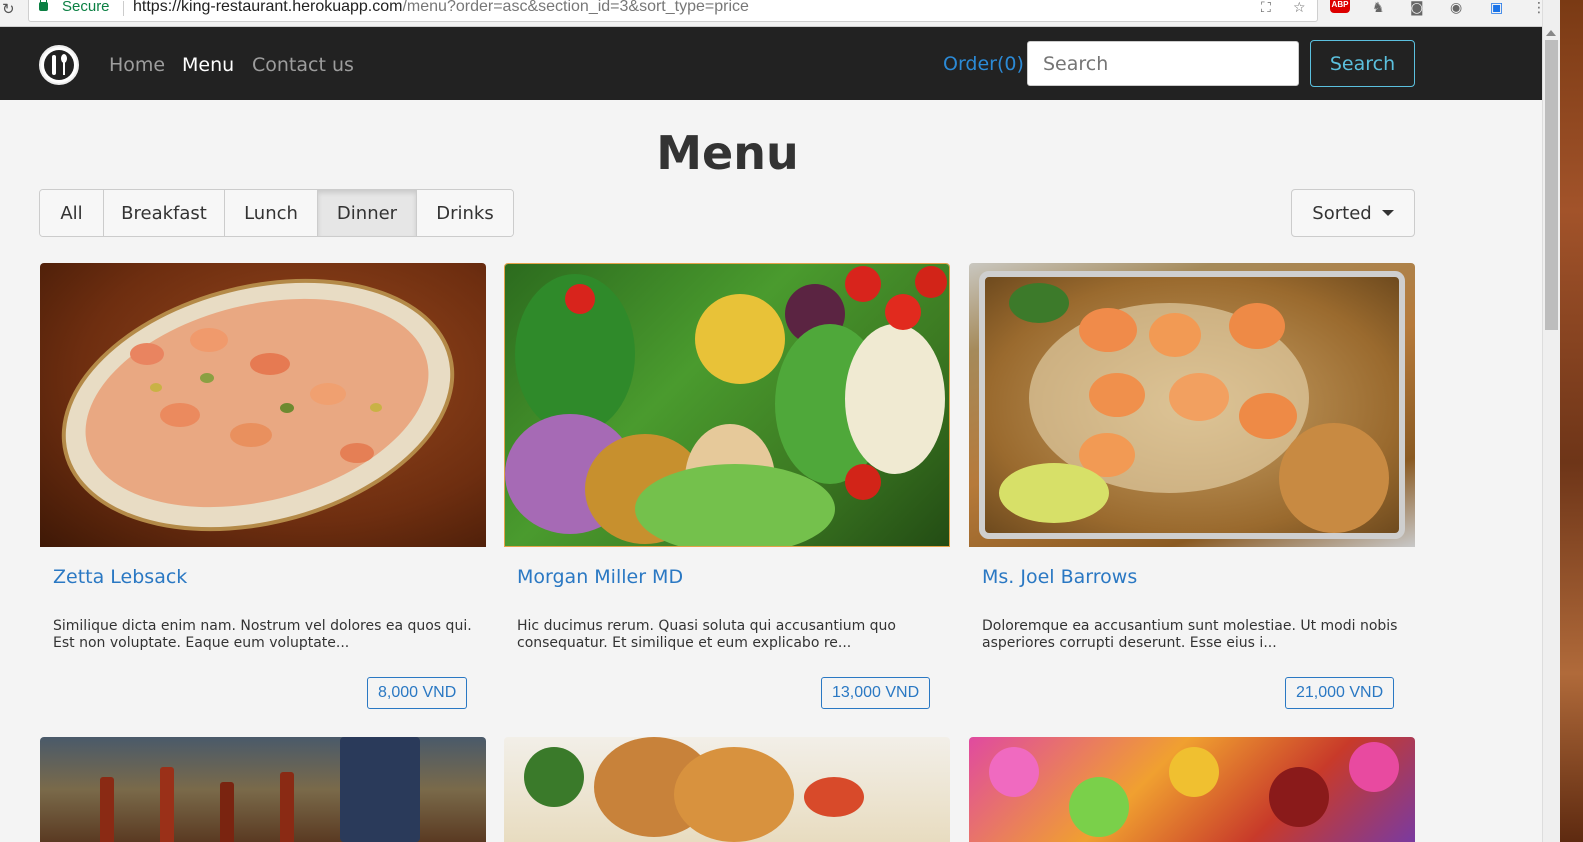 This screenshot has height=842, width=1583. Describe the element at coordinates (465, 213) in the screenshot. I see `section-drinks-button: Drinks` at that location.